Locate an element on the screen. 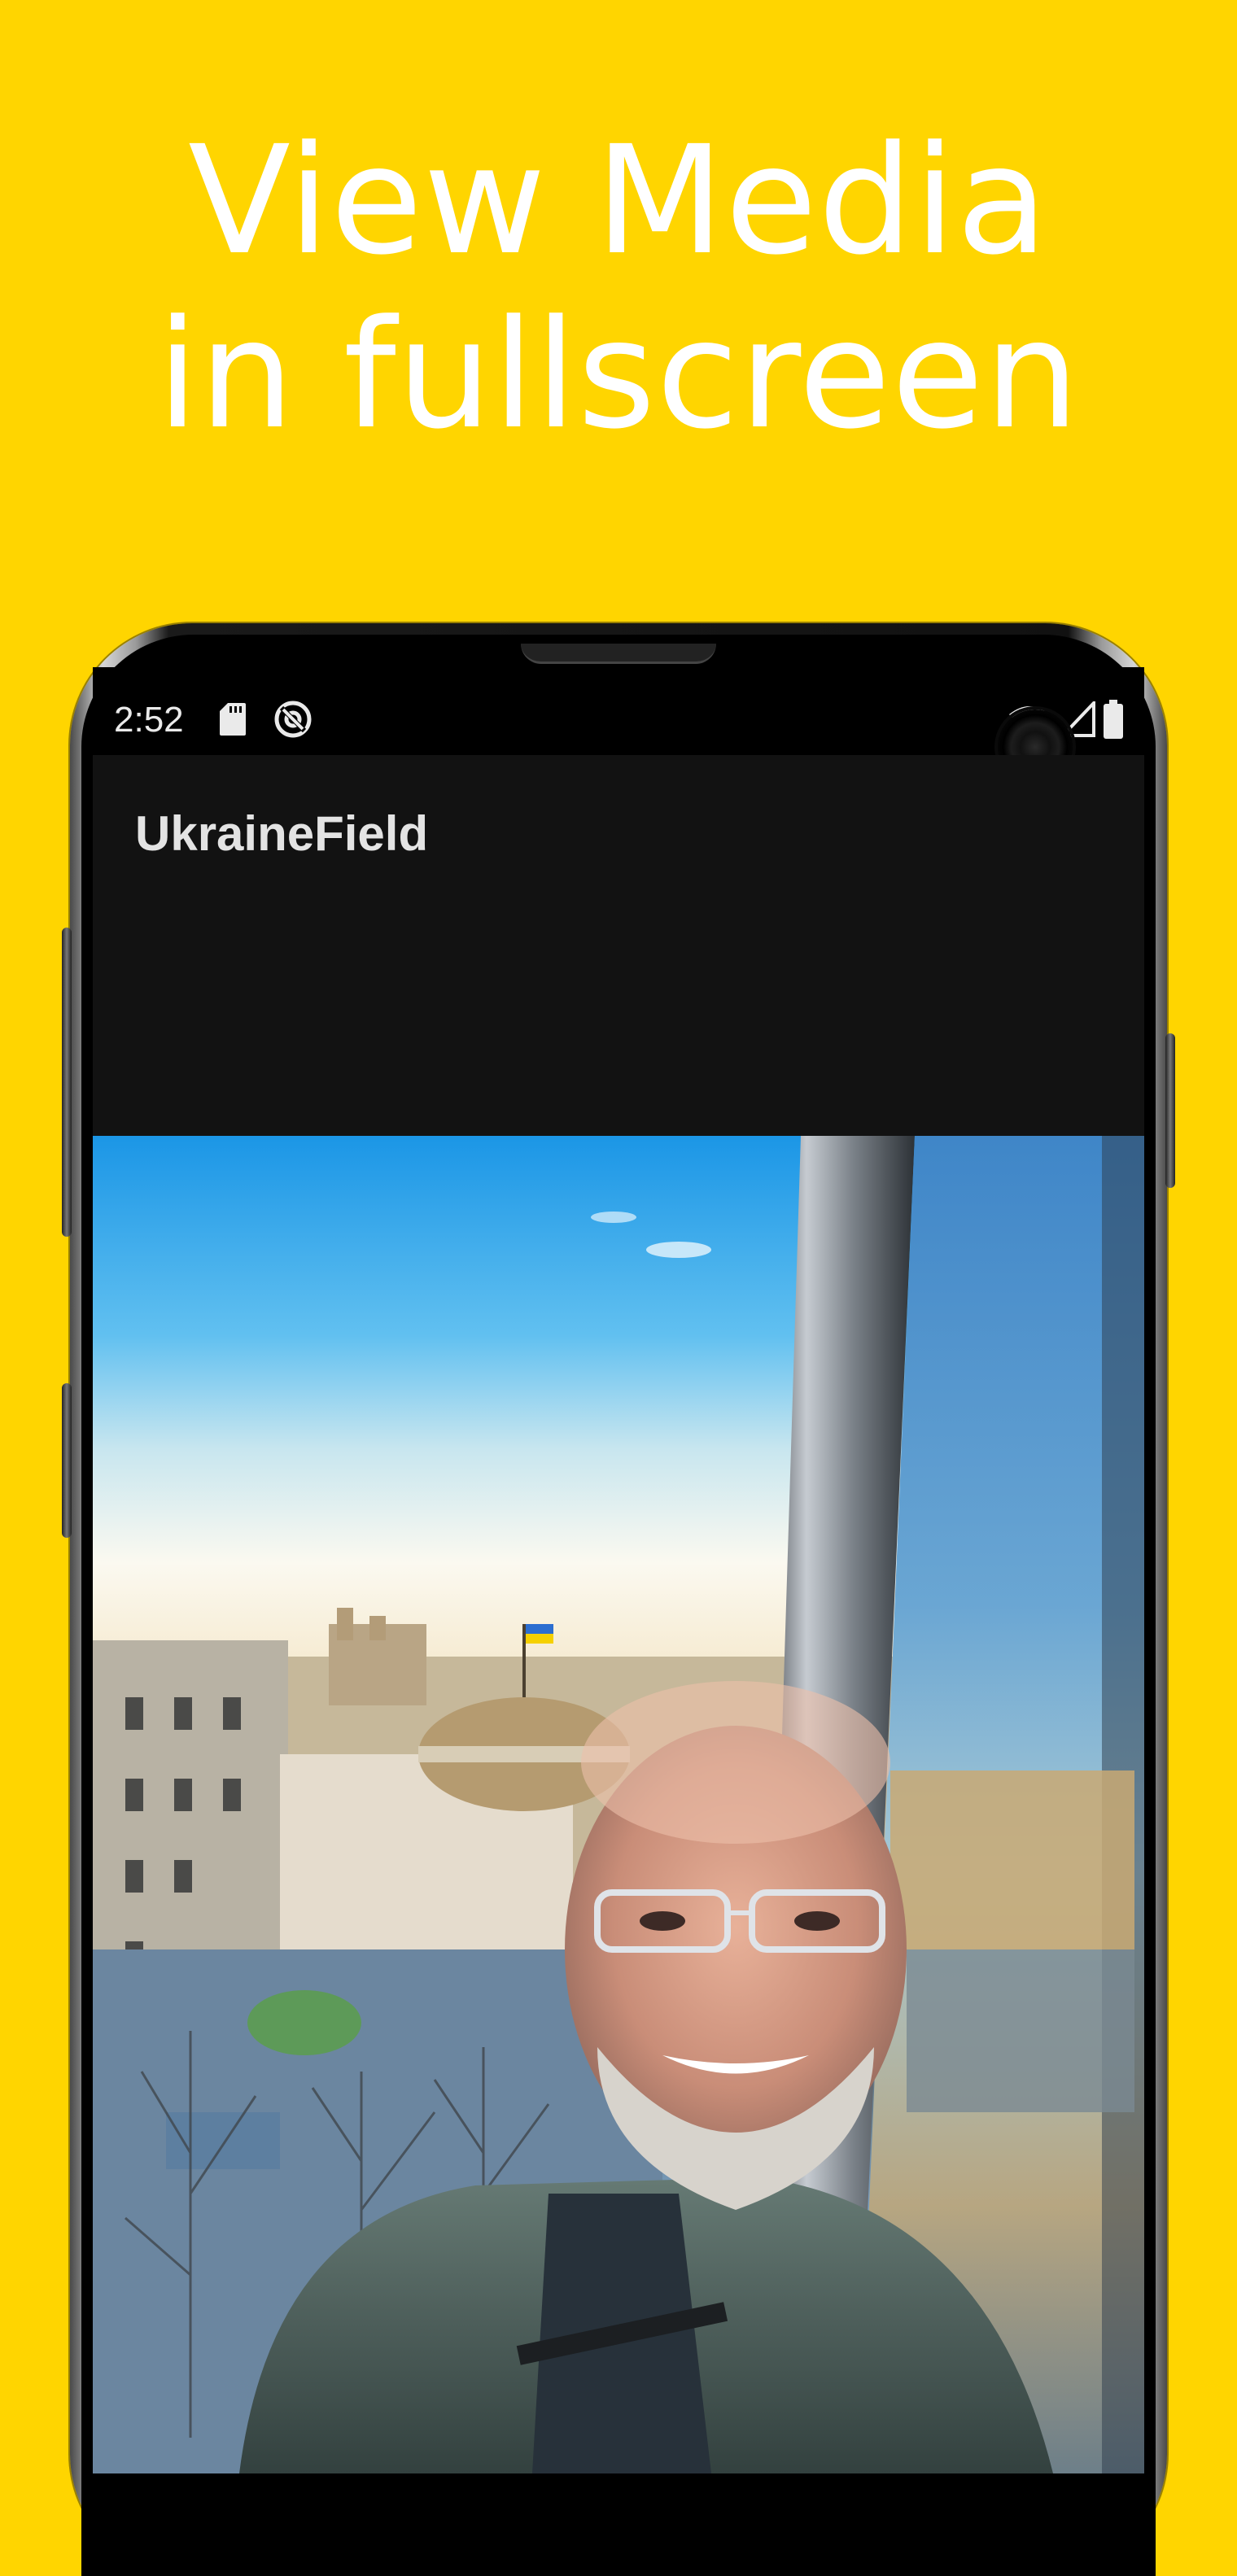 This screenshot has height=2576, width=1237. battery-icon is located at coordinates (1113, 719).